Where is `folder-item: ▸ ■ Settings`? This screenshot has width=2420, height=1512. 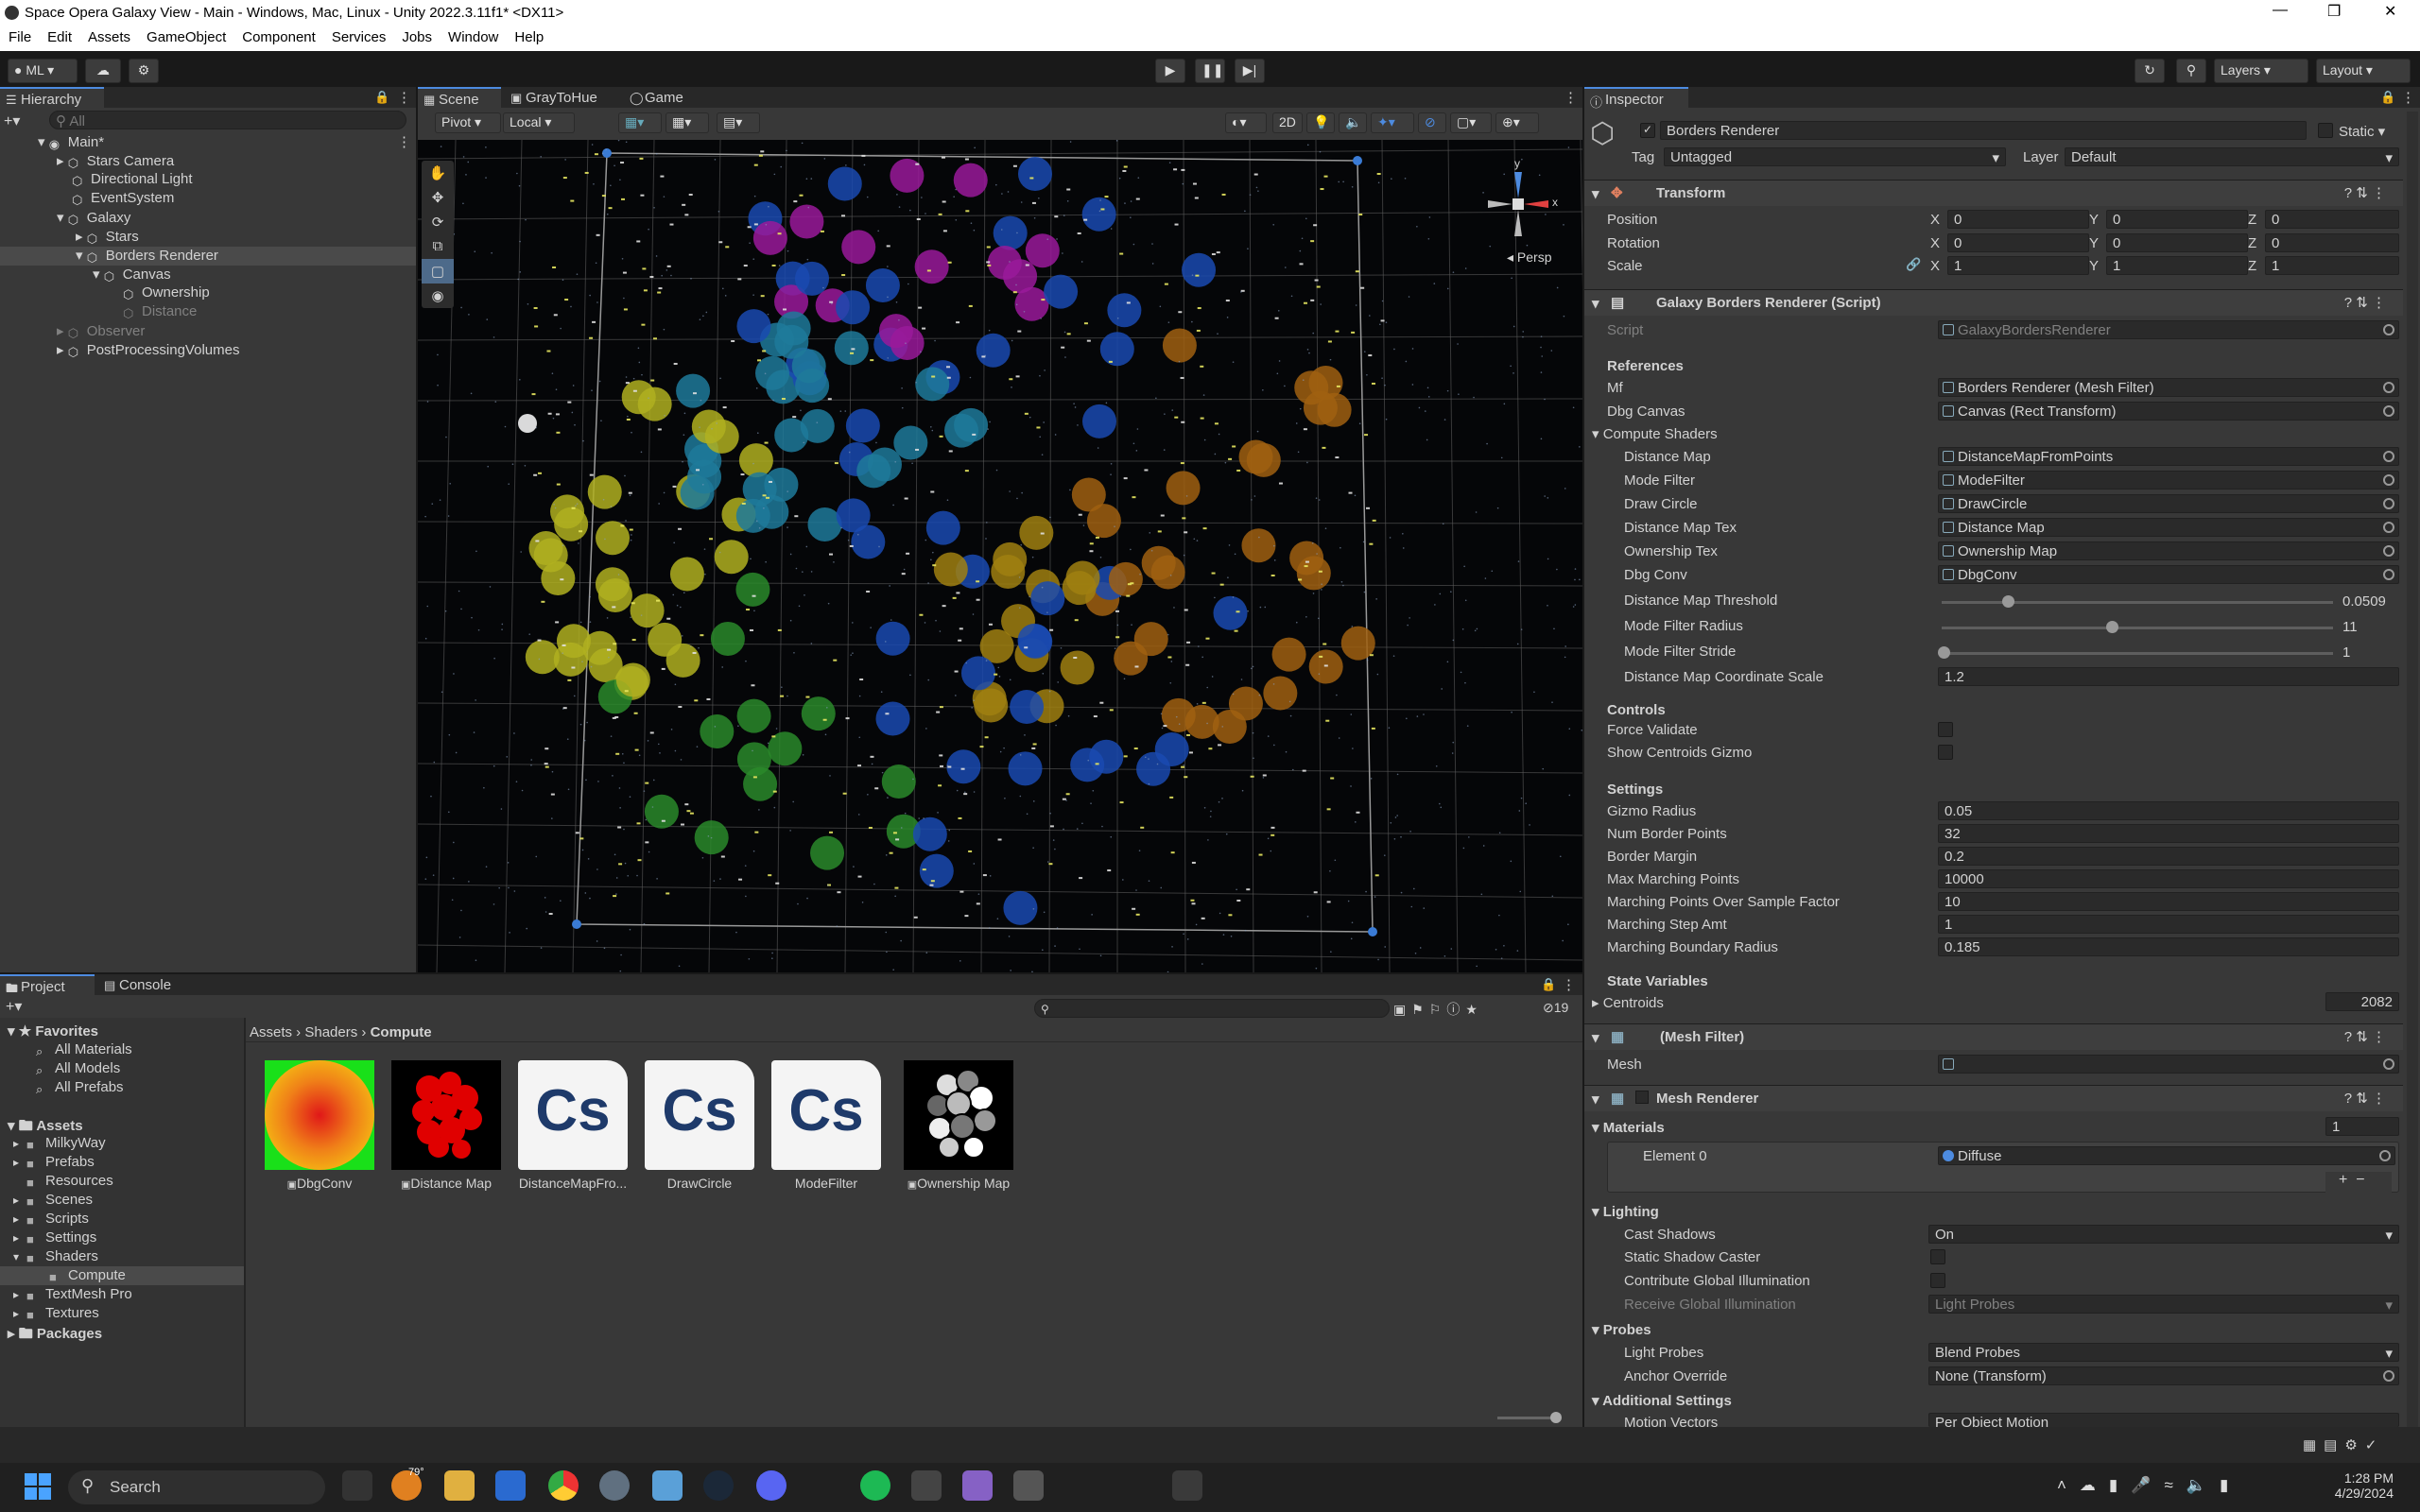
folder-item: ▸ ■ Settings is located at coordinates (54, 1237).